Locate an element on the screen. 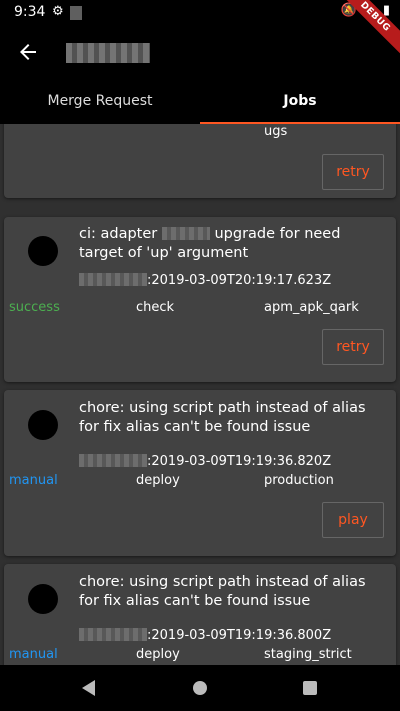  nav-recents-icon is located at coordinates (310, 688).